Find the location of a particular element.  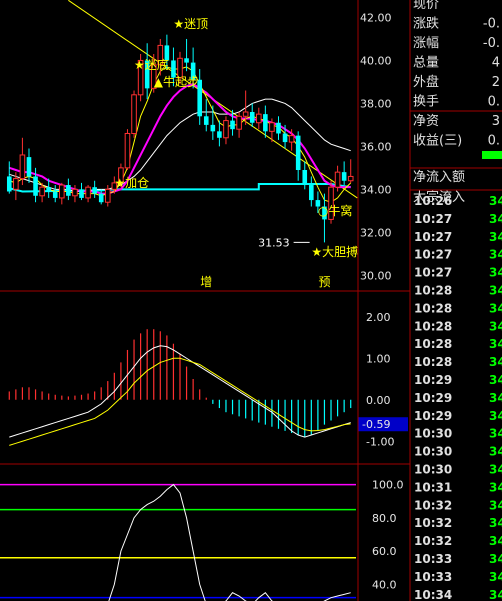

price-axis-label: 40.00 is located at coordinates (376, 60).